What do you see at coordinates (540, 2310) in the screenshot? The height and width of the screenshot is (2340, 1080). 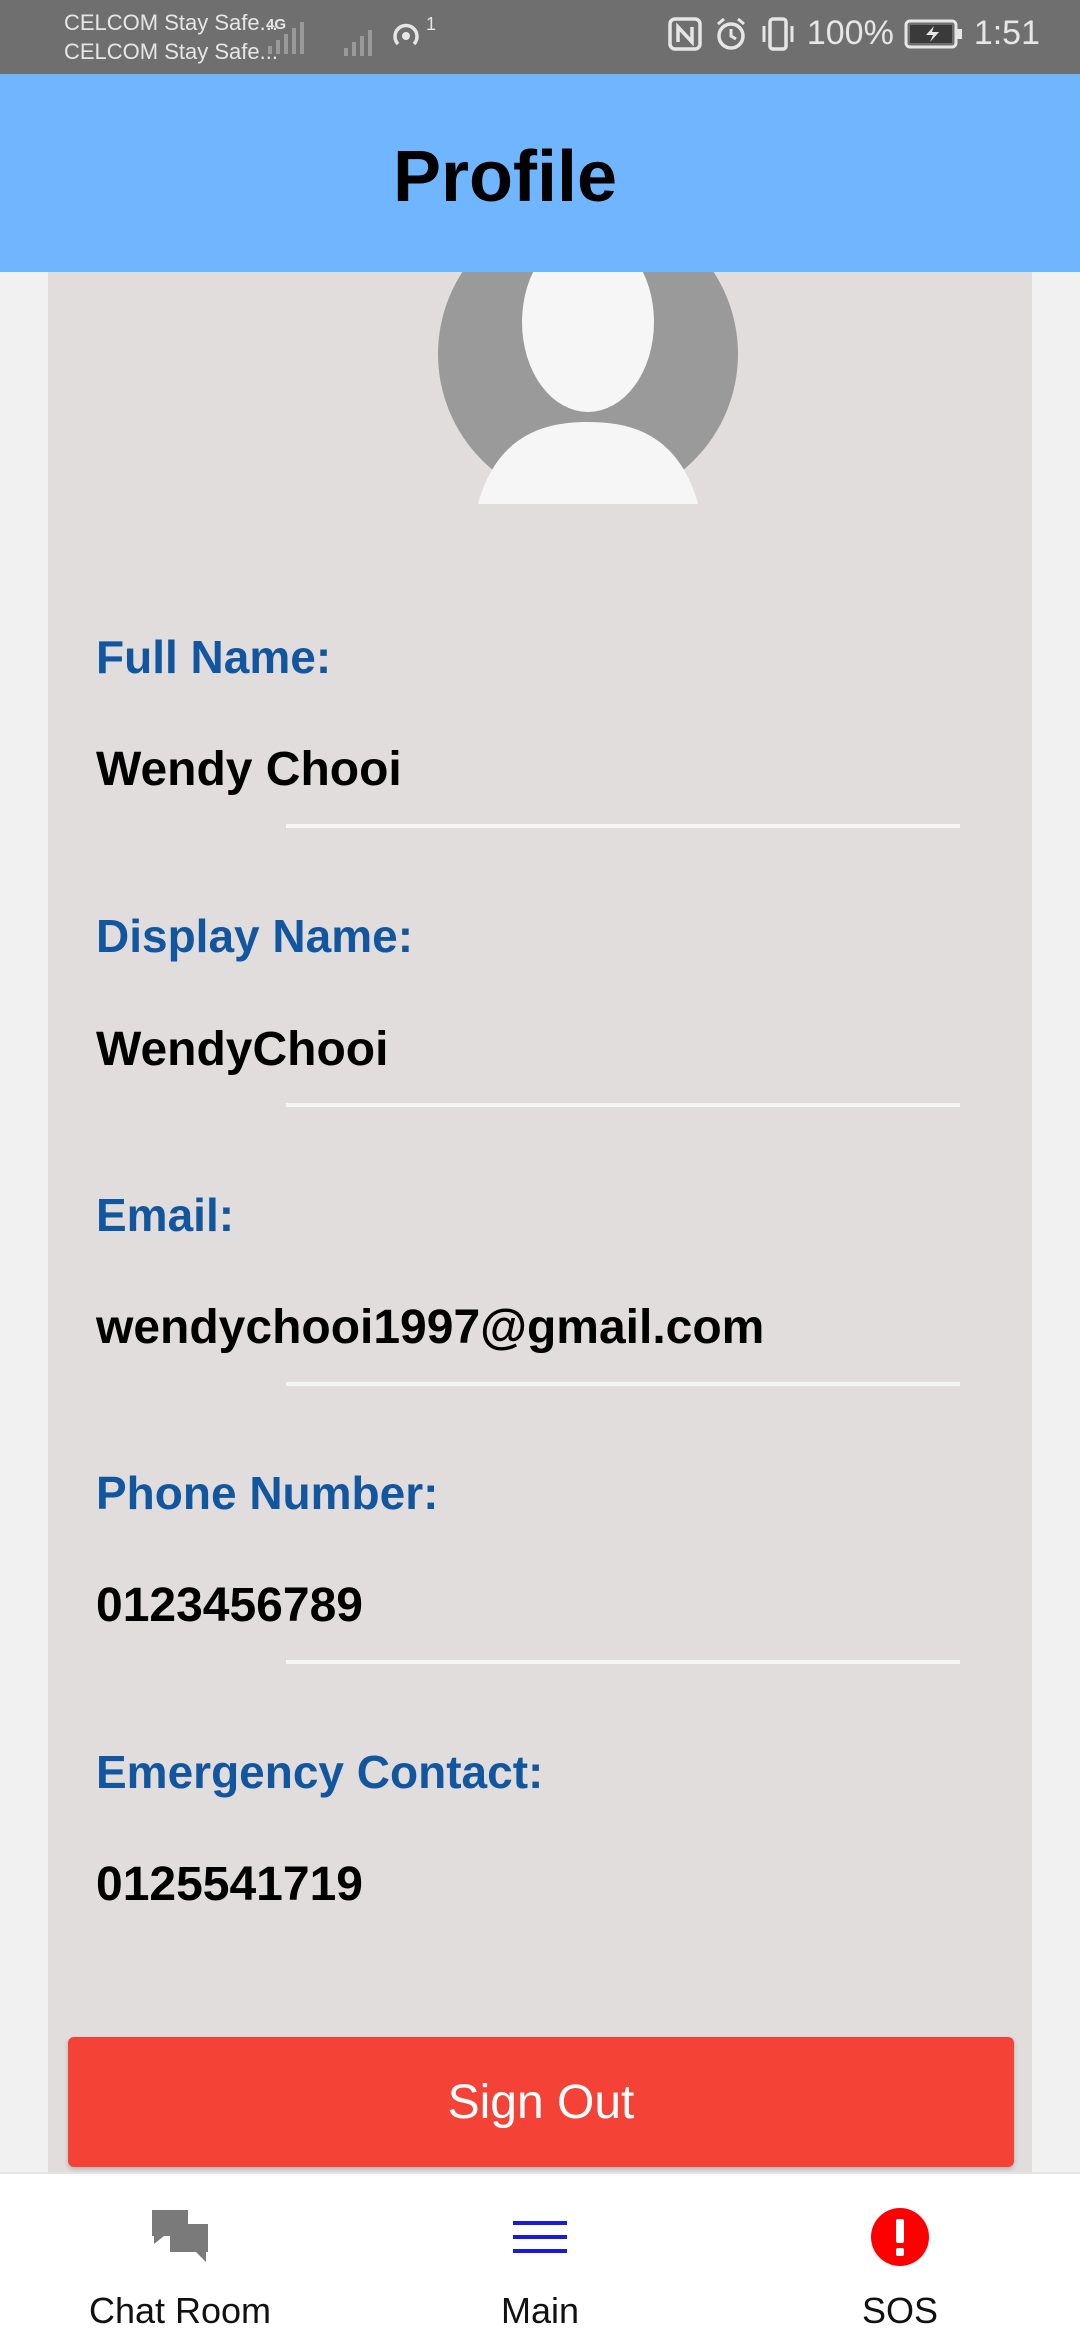 I see `nav-main-label: Main` at bounding box center [540, 2310].